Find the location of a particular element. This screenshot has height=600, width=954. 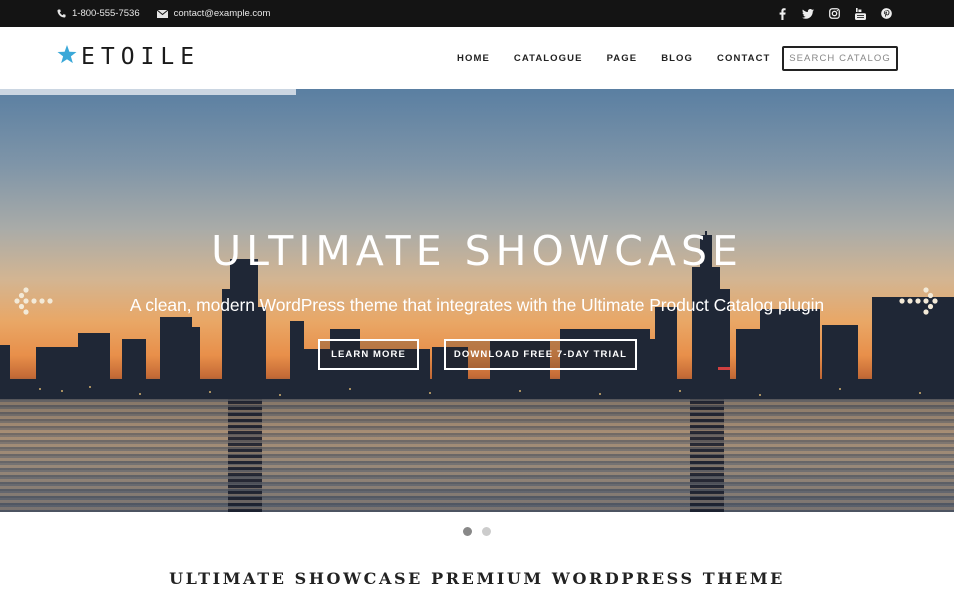

slide-timer-fill is located at coordinates (148, 92).